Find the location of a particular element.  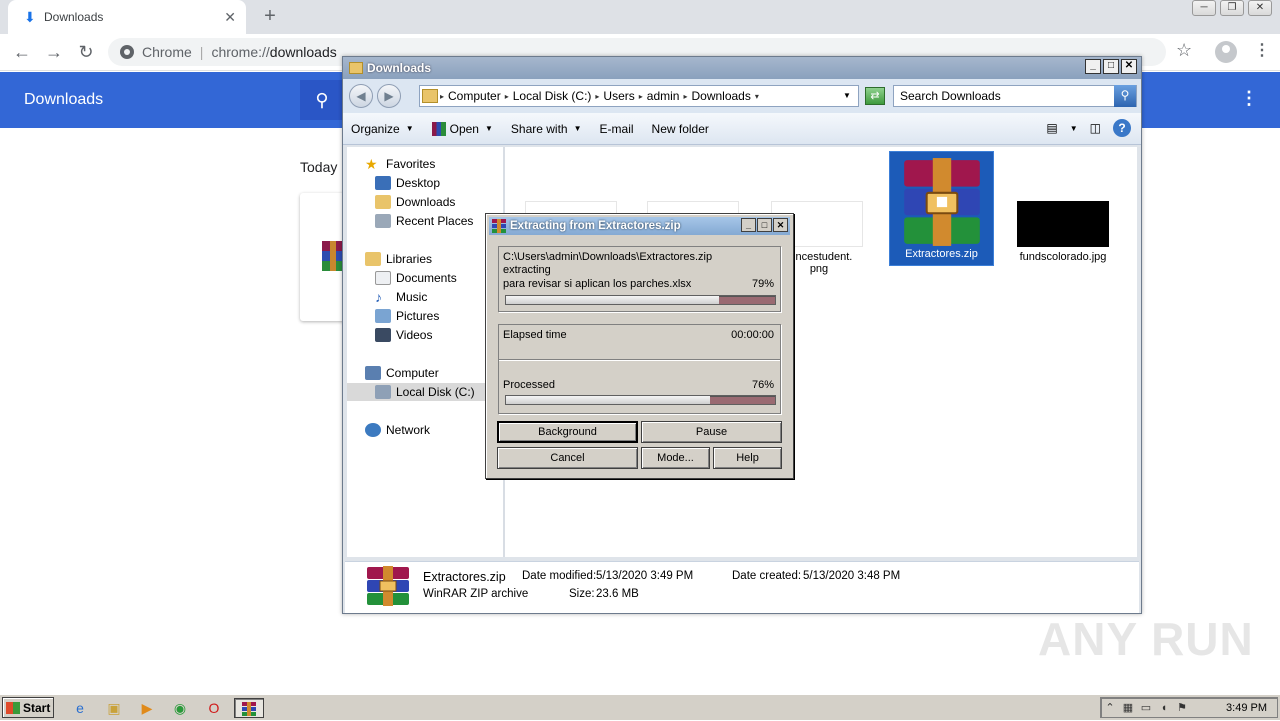

file-item-extractores-zip: Extractores.zip is located at coordinates (941, 208).